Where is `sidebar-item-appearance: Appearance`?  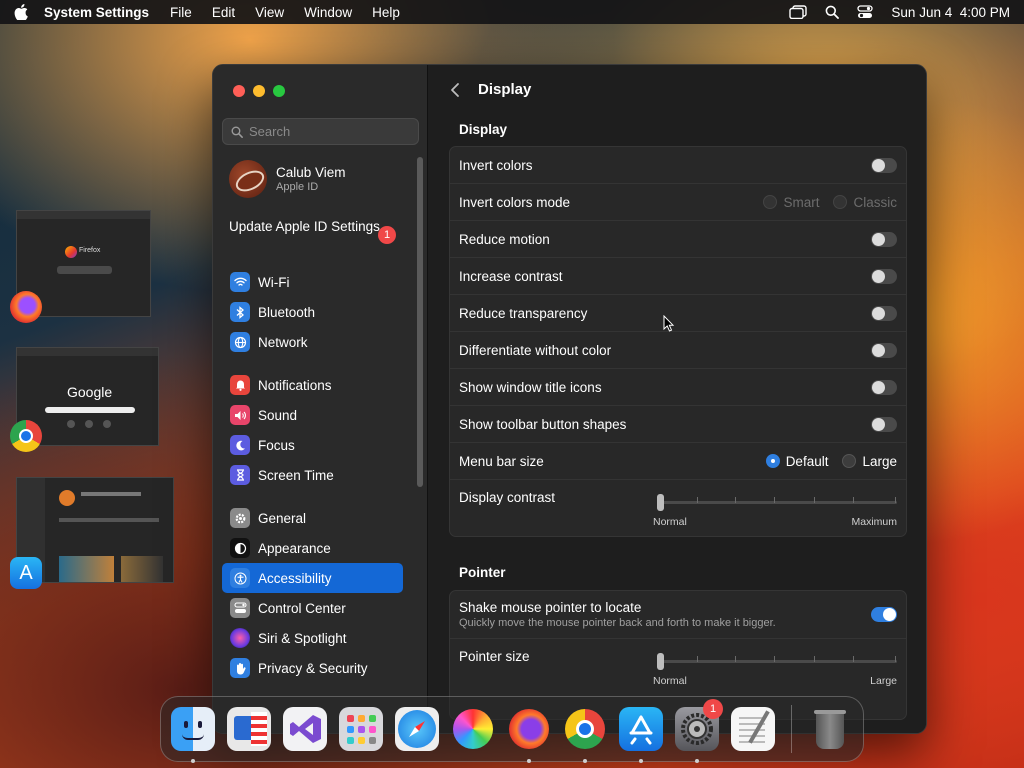
sidebar-item-appearance: Appearance is located at coordinates (312, 548).